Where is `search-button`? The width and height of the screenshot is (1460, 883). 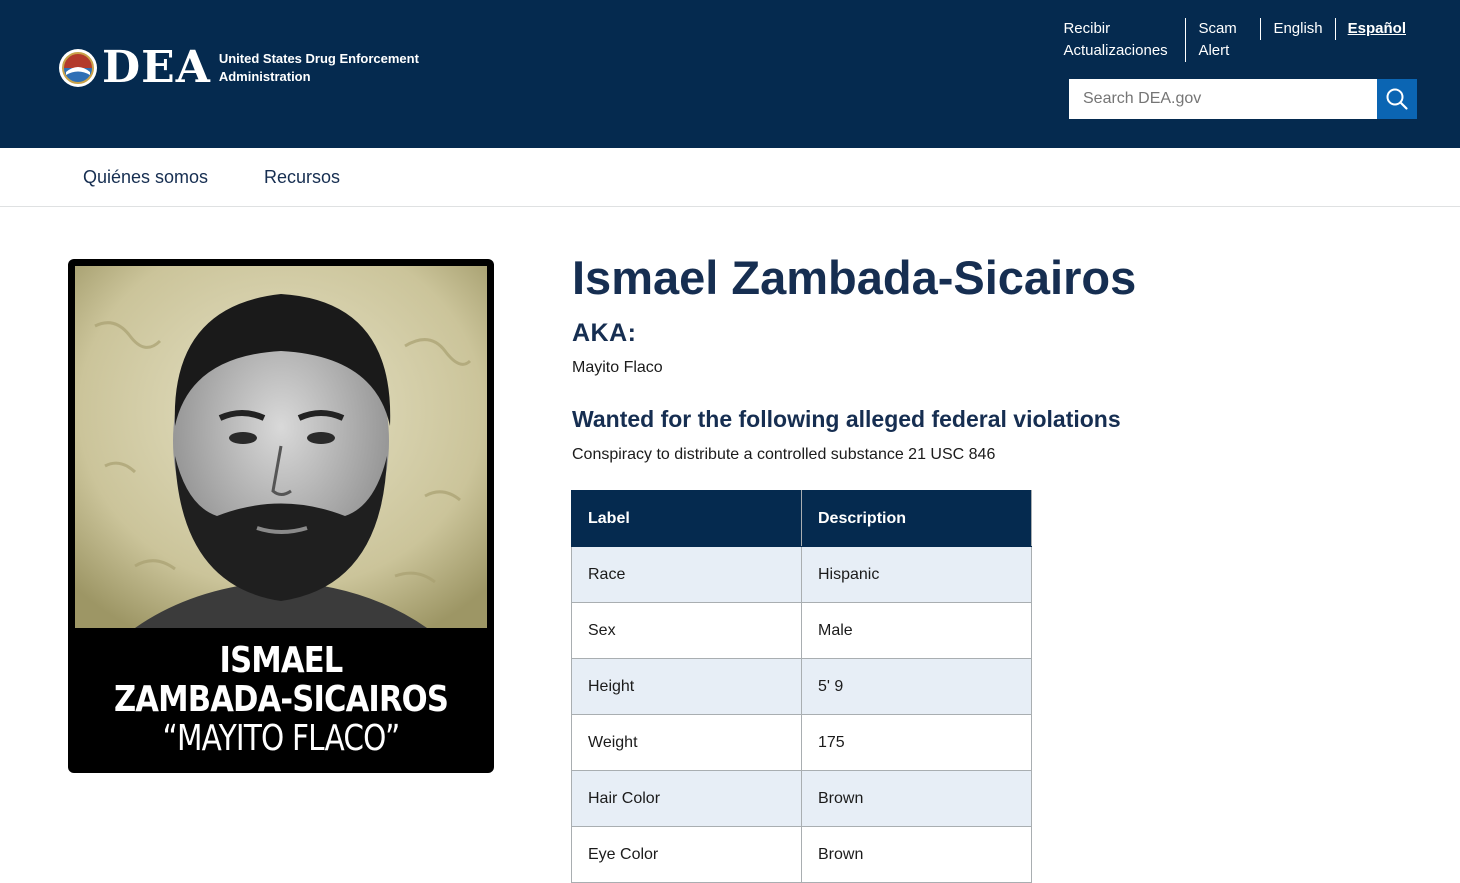
search-button is located at coordinates (1397, 99).